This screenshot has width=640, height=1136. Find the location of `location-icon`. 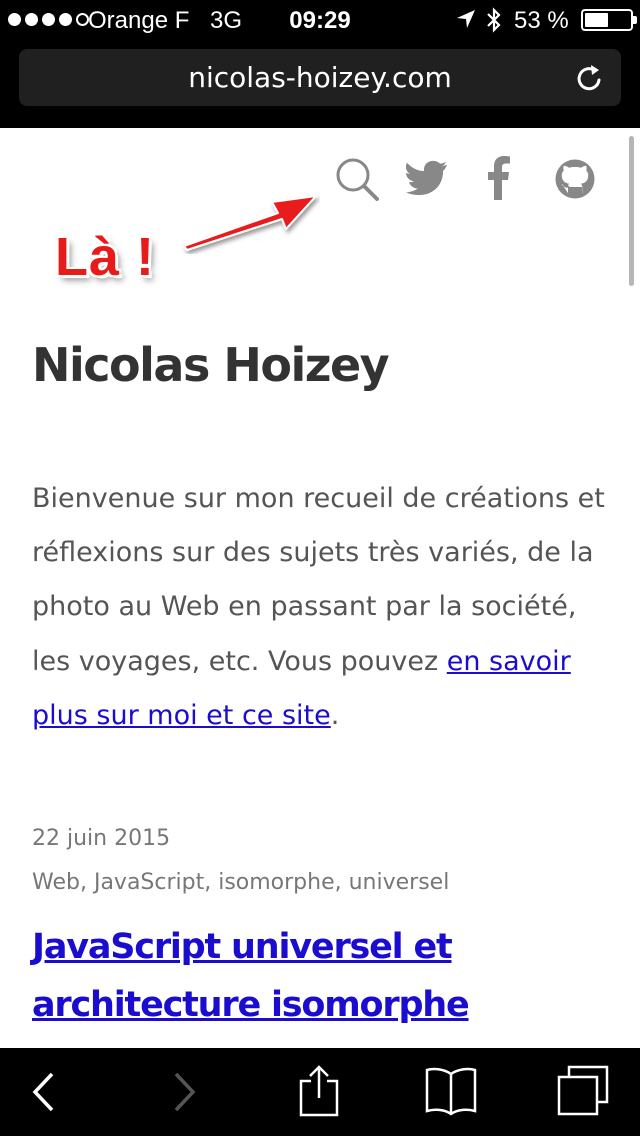

location-icon is located at coordinates (466, 19).